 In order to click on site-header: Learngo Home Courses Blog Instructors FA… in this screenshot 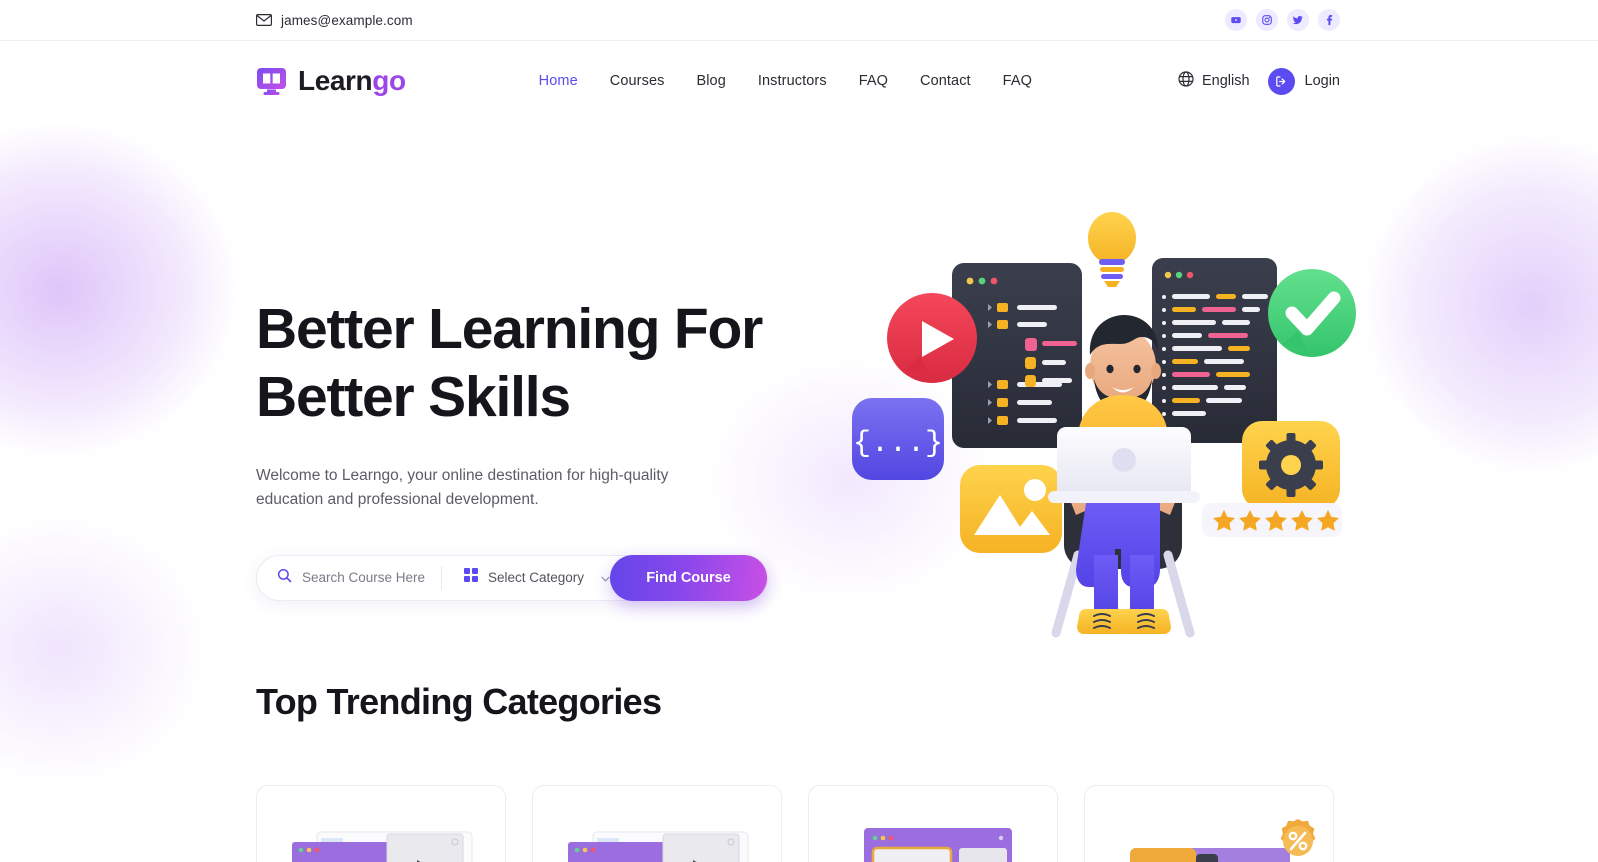, I will do `click(799, 81)`.